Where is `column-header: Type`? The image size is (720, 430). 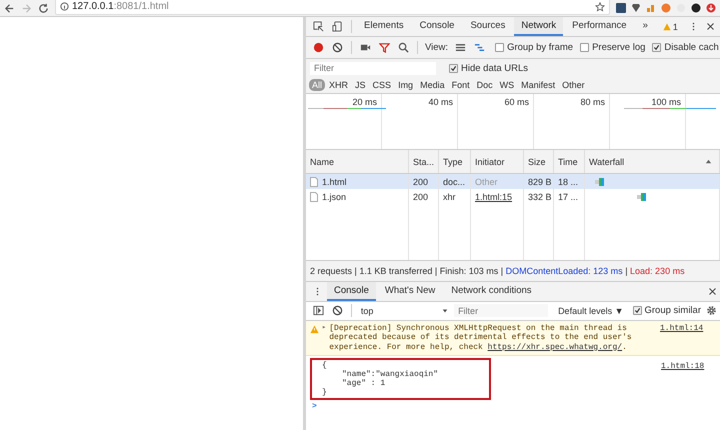
column-header: Type is located at coordinates (455, 161).